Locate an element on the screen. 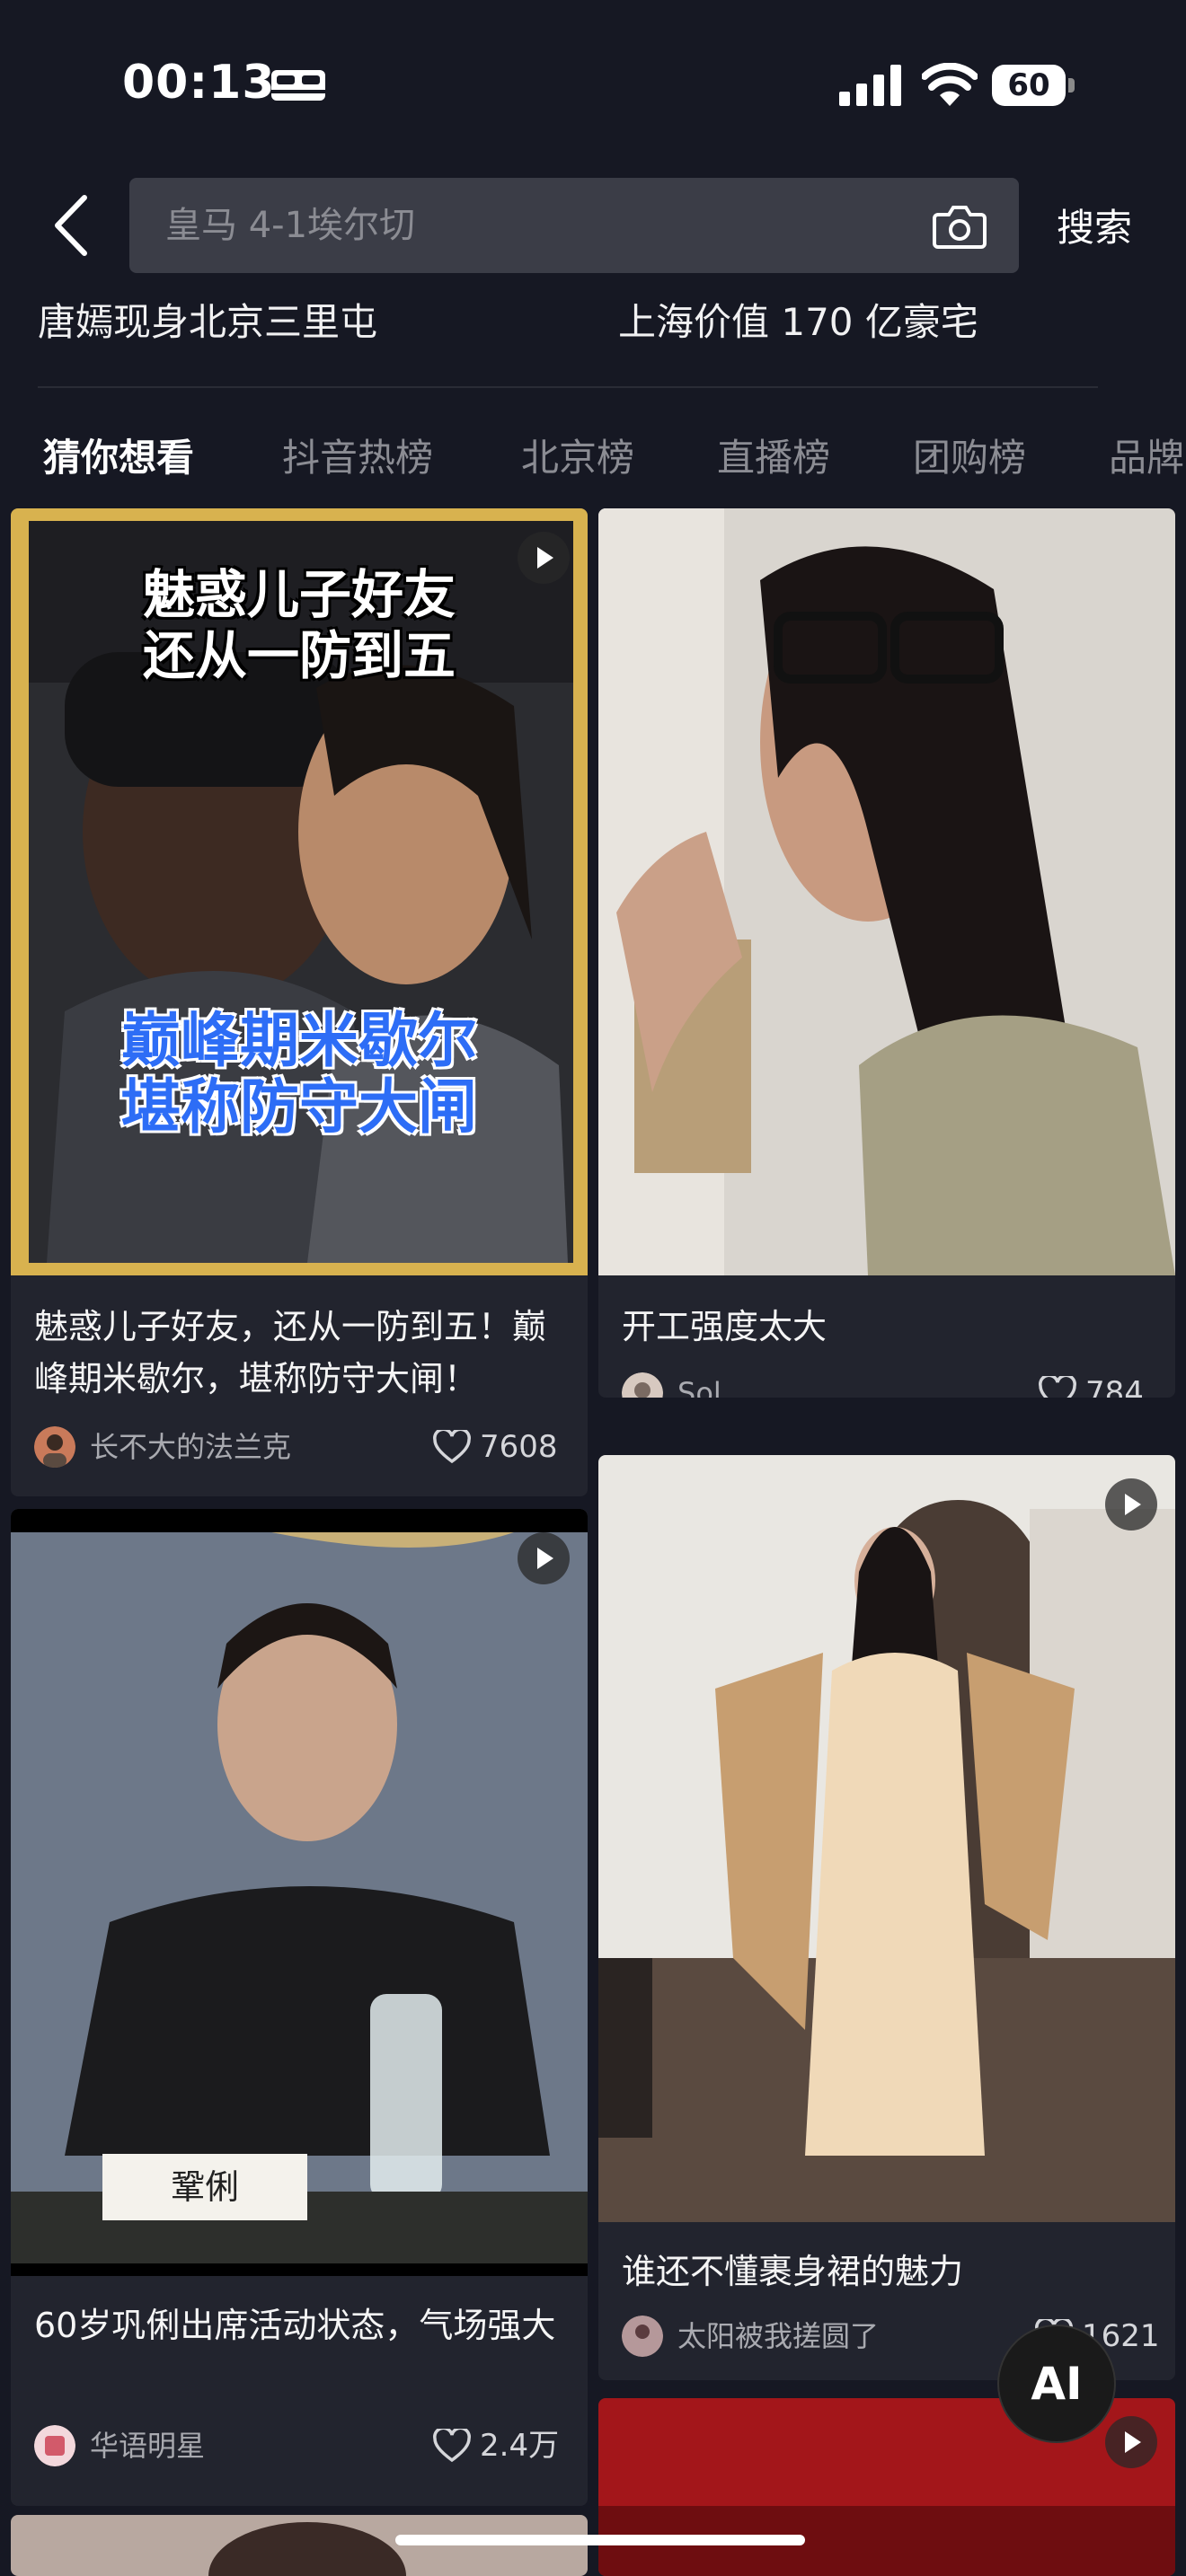  like-count: 784 is located at coordinates (1114, 1386).